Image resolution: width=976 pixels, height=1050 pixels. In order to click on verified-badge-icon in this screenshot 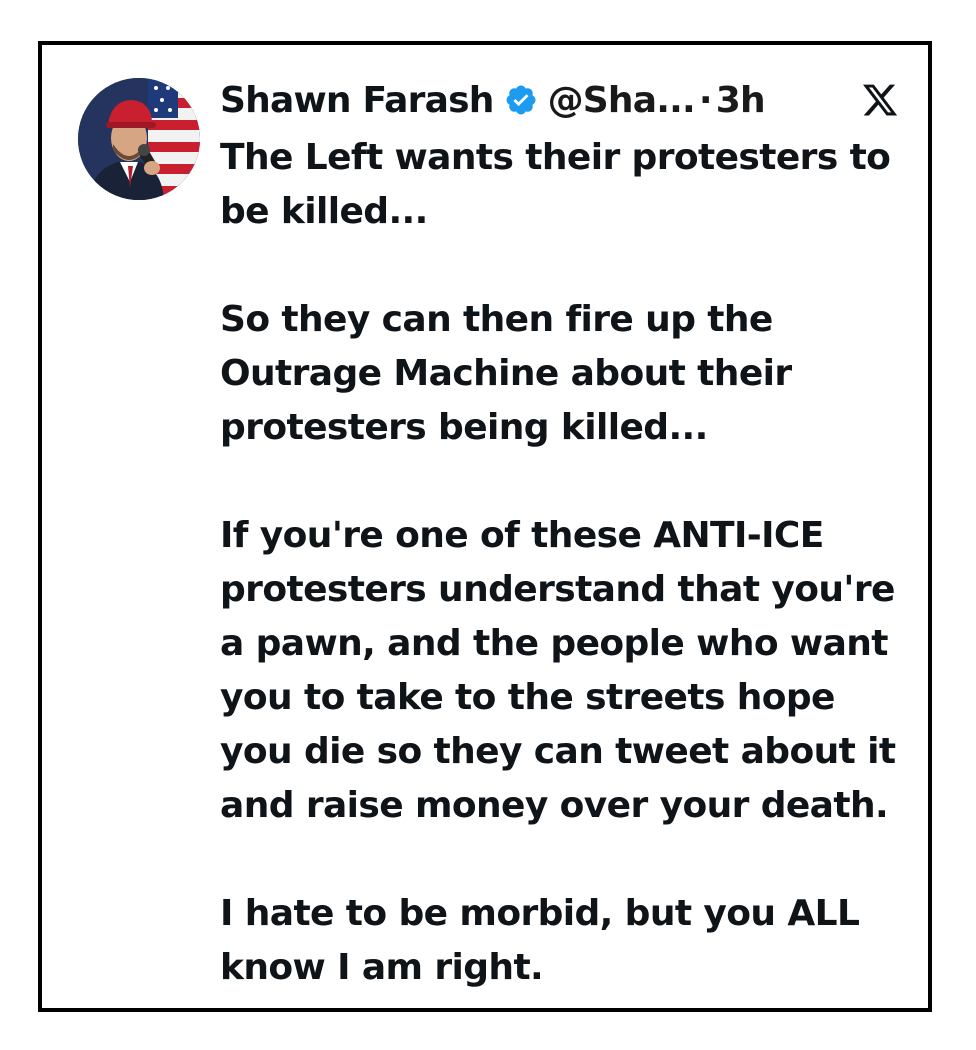, I will do `click(521, 100)`.